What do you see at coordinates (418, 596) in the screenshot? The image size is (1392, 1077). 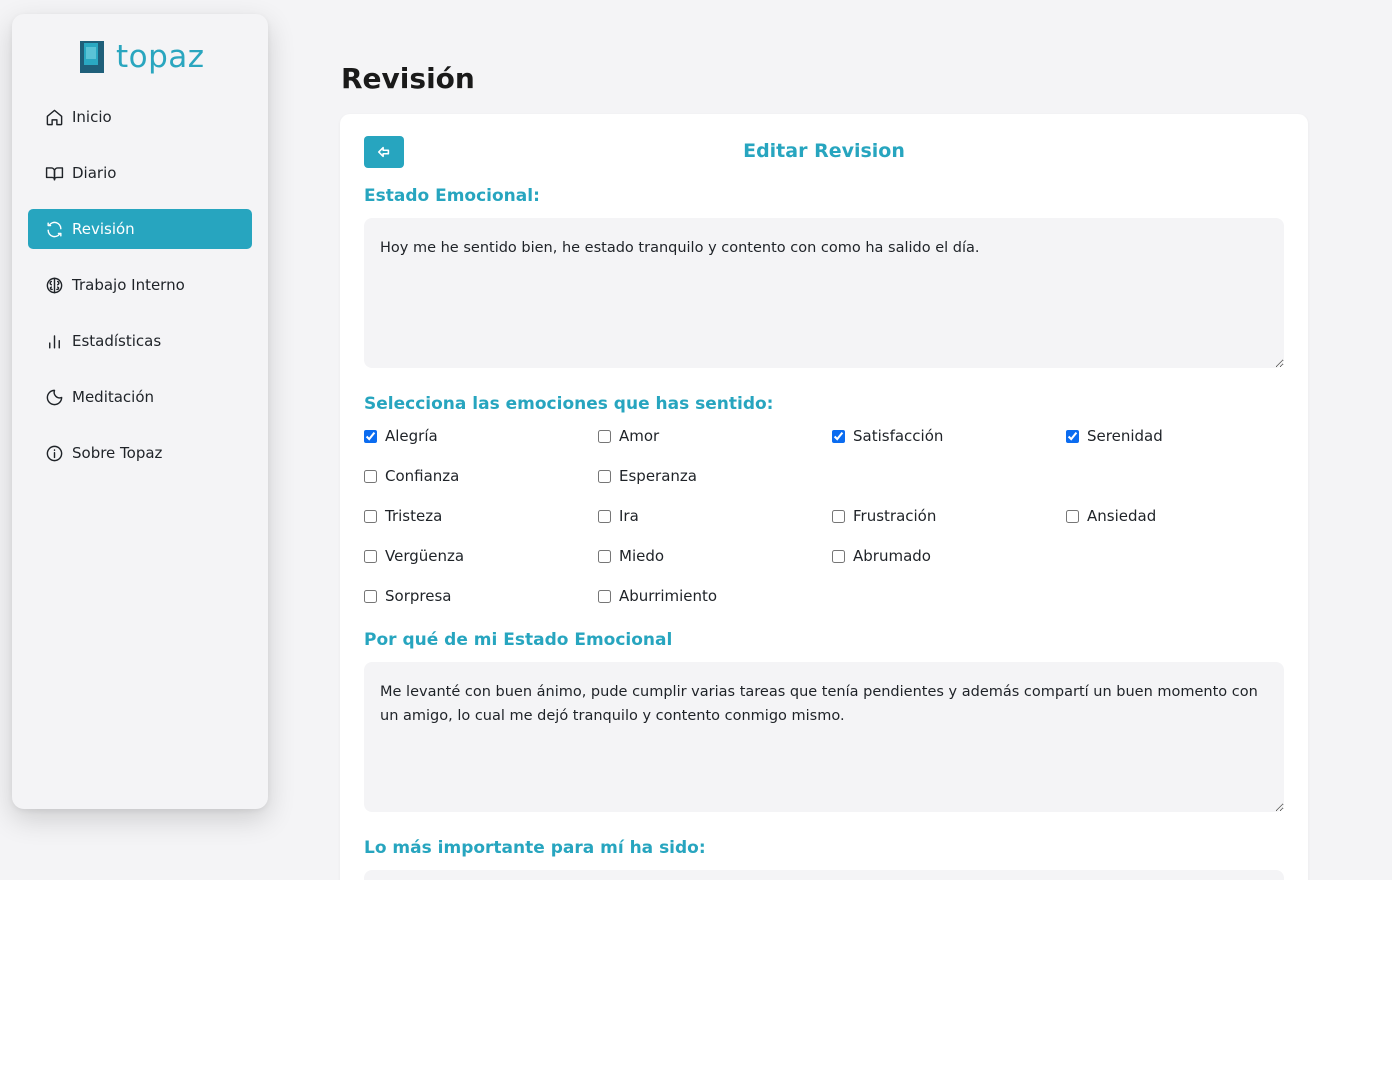 I see `emotion-label: Sorpresa` at bounding box center [418, 596].